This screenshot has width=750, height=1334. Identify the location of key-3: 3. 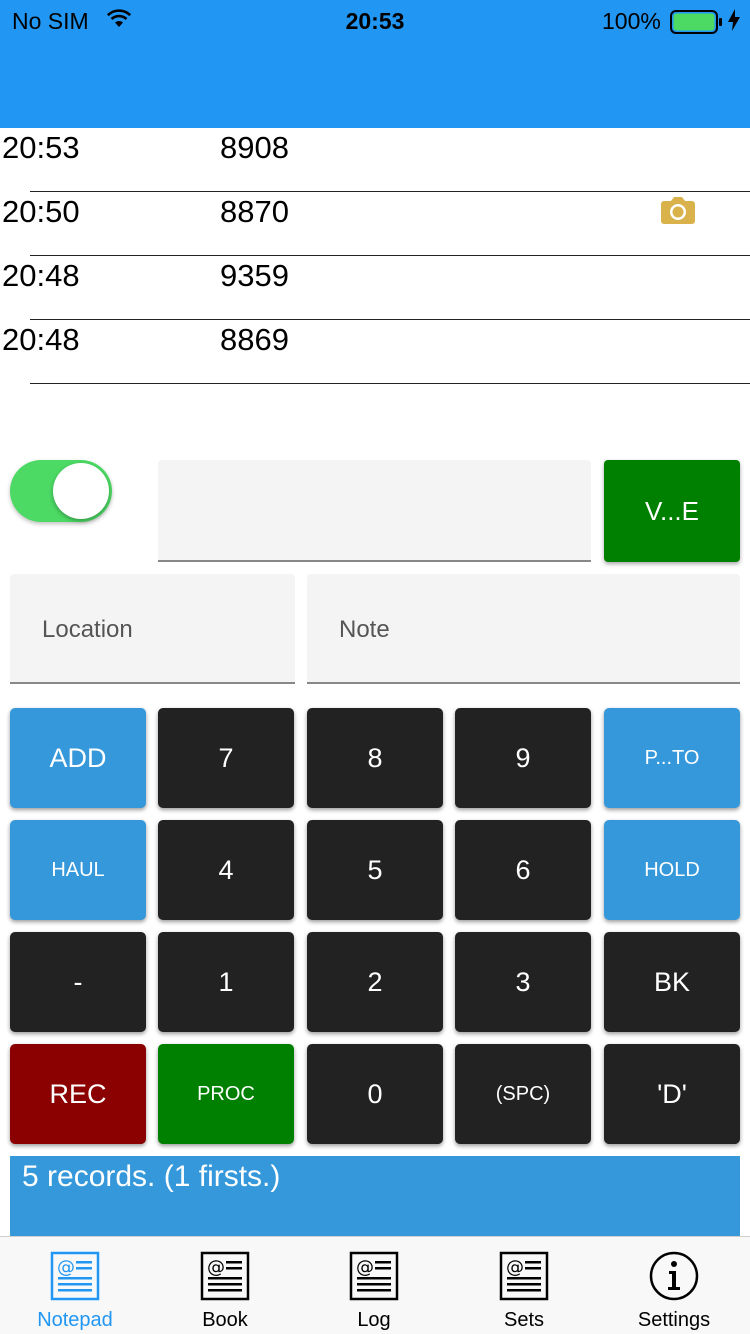
(523, 982).